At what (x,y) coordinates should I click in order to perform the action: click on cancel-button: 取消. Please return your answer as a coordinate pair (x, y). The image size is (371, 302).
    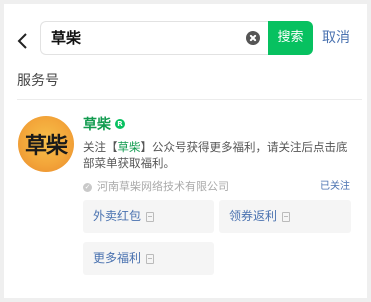
    Looking at the image, I should click on (336, 38).